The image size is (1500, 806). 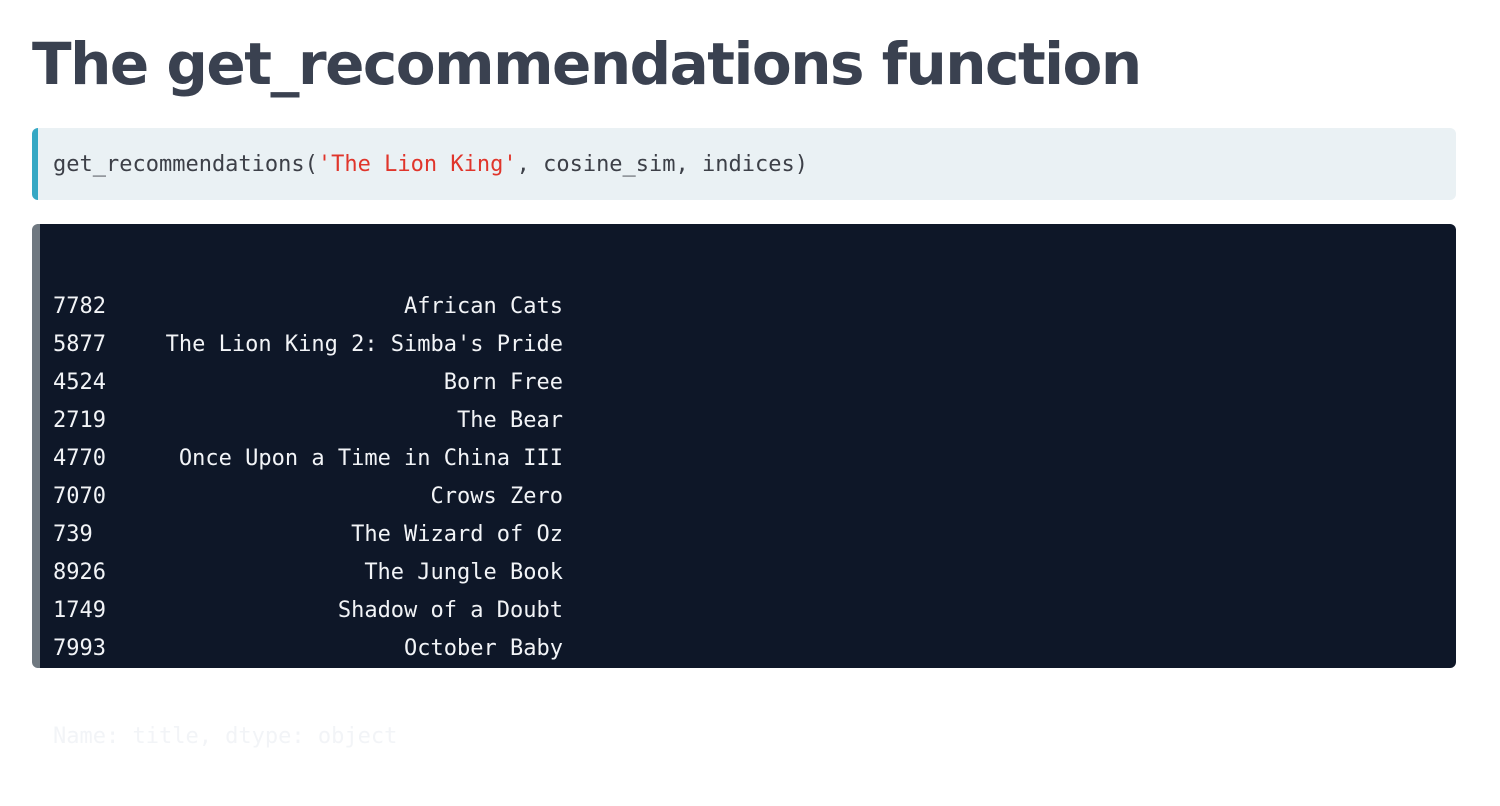 What do you see at coordinates (79, 496) in the screenshot?
I see `output-row-index: 7070` at bounding box center [79, 496].